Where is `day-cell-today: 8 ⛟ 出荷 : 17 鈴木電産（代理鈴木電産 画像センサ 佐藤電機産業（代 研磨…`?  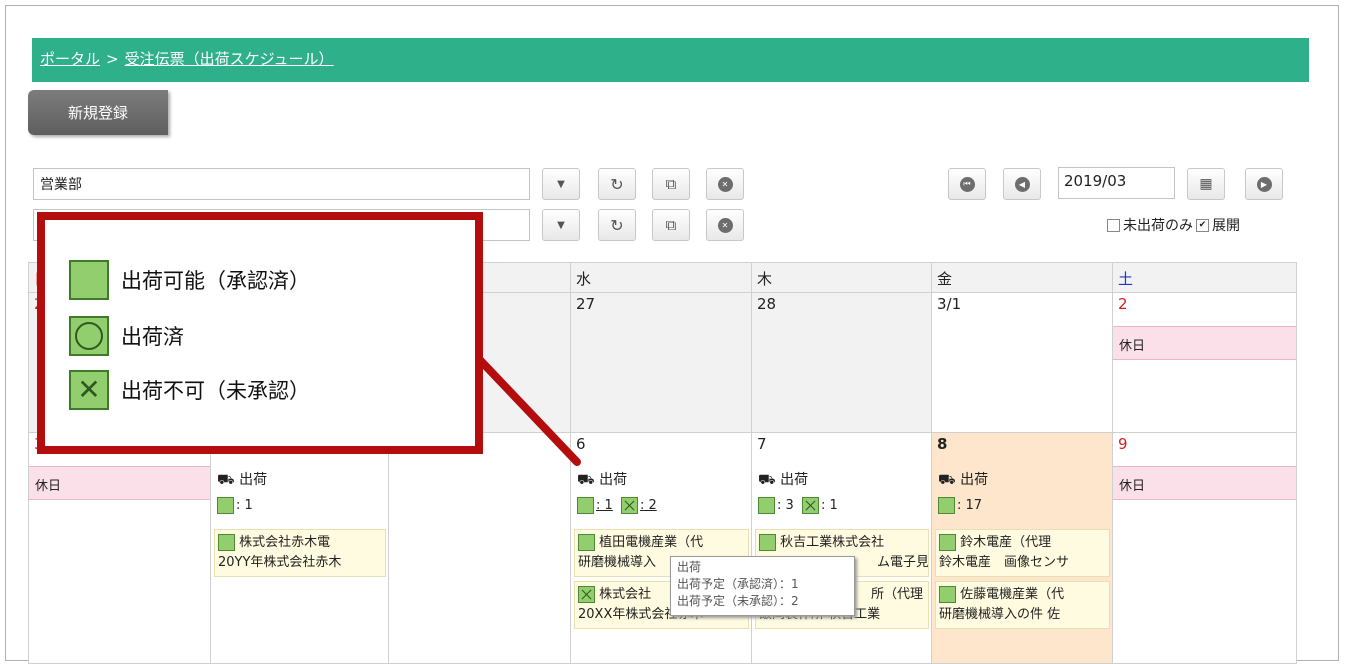 day-cell-today: 8 ⛟ 出荷 : 17 鈴木電産（代理鈴木電産 画像センサ 佐藤電機産業（代 研磨… is located at coordinates (1022, 548).